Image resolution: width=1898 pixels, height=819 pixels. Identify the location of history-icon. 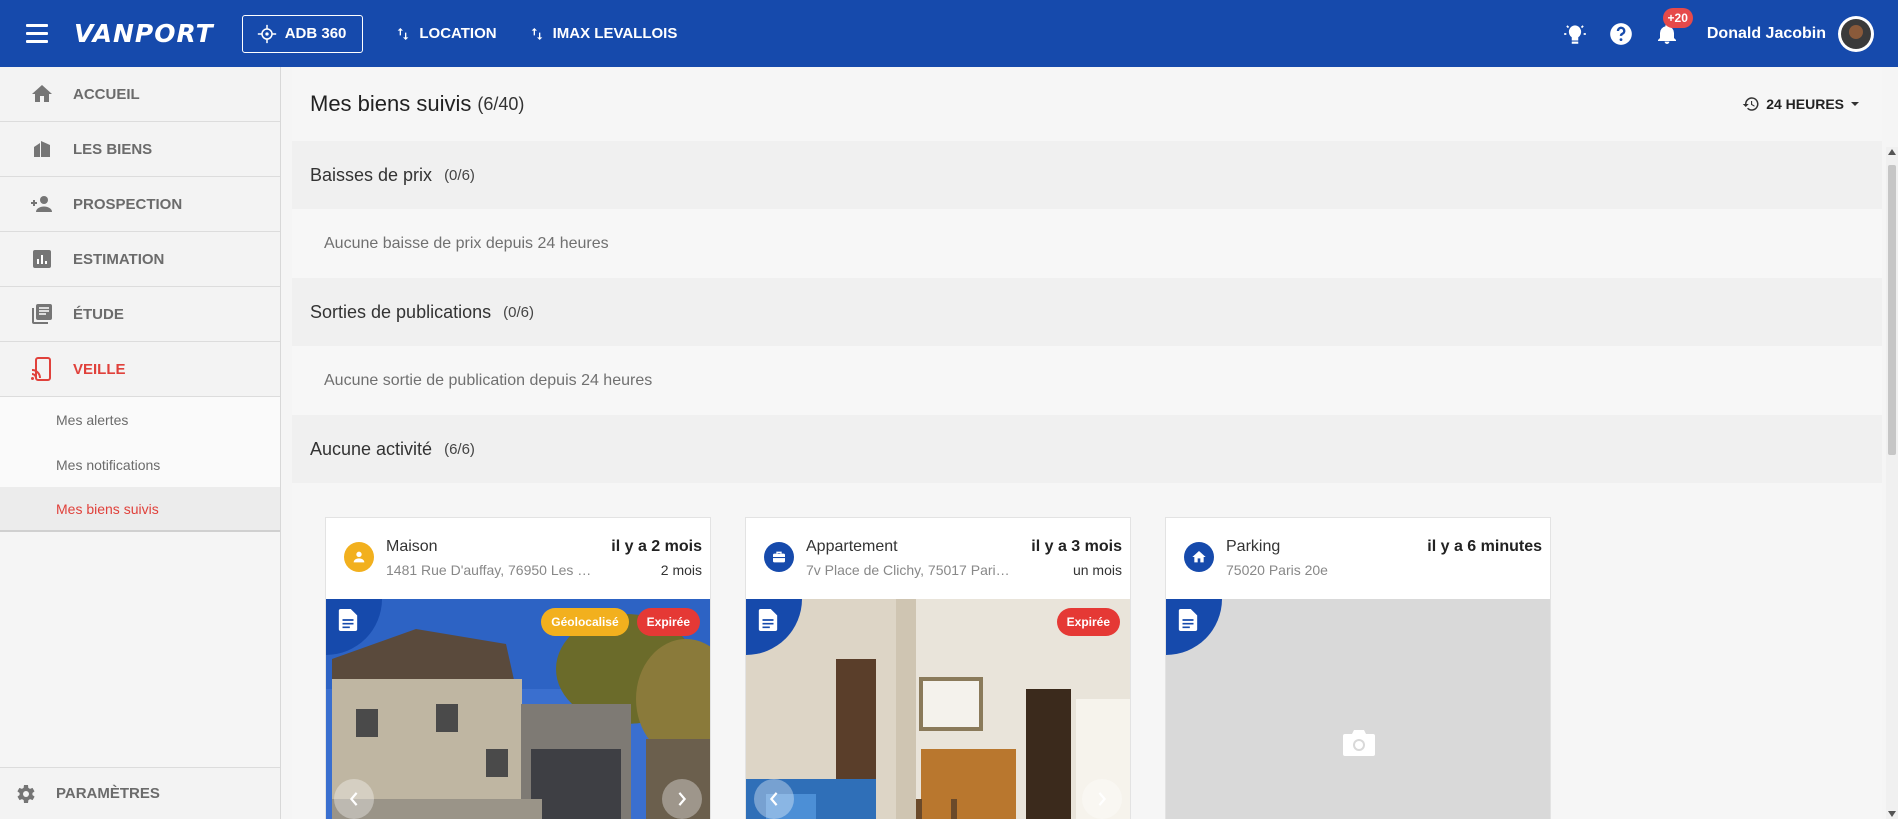
(1750, 104).